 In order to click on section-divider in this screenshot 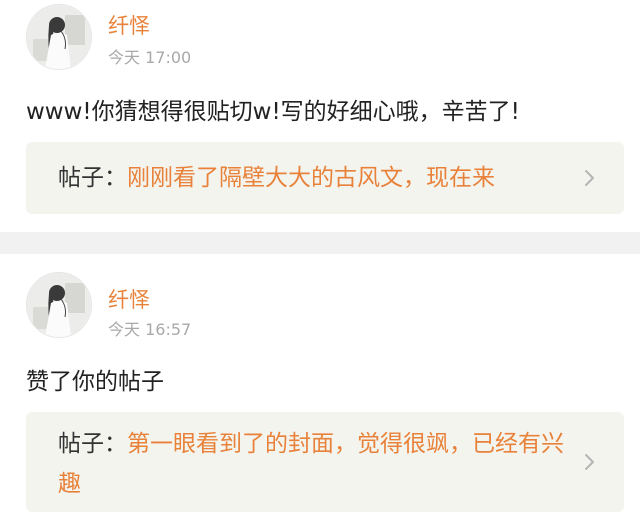, I will do `click(320, 243)`.